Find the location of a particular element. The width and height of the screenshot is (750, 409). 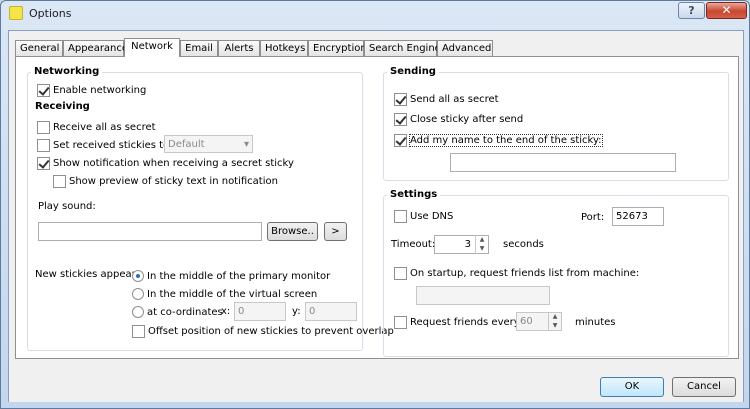

cancel-button: Cancel is located at coordinates (704, 387).